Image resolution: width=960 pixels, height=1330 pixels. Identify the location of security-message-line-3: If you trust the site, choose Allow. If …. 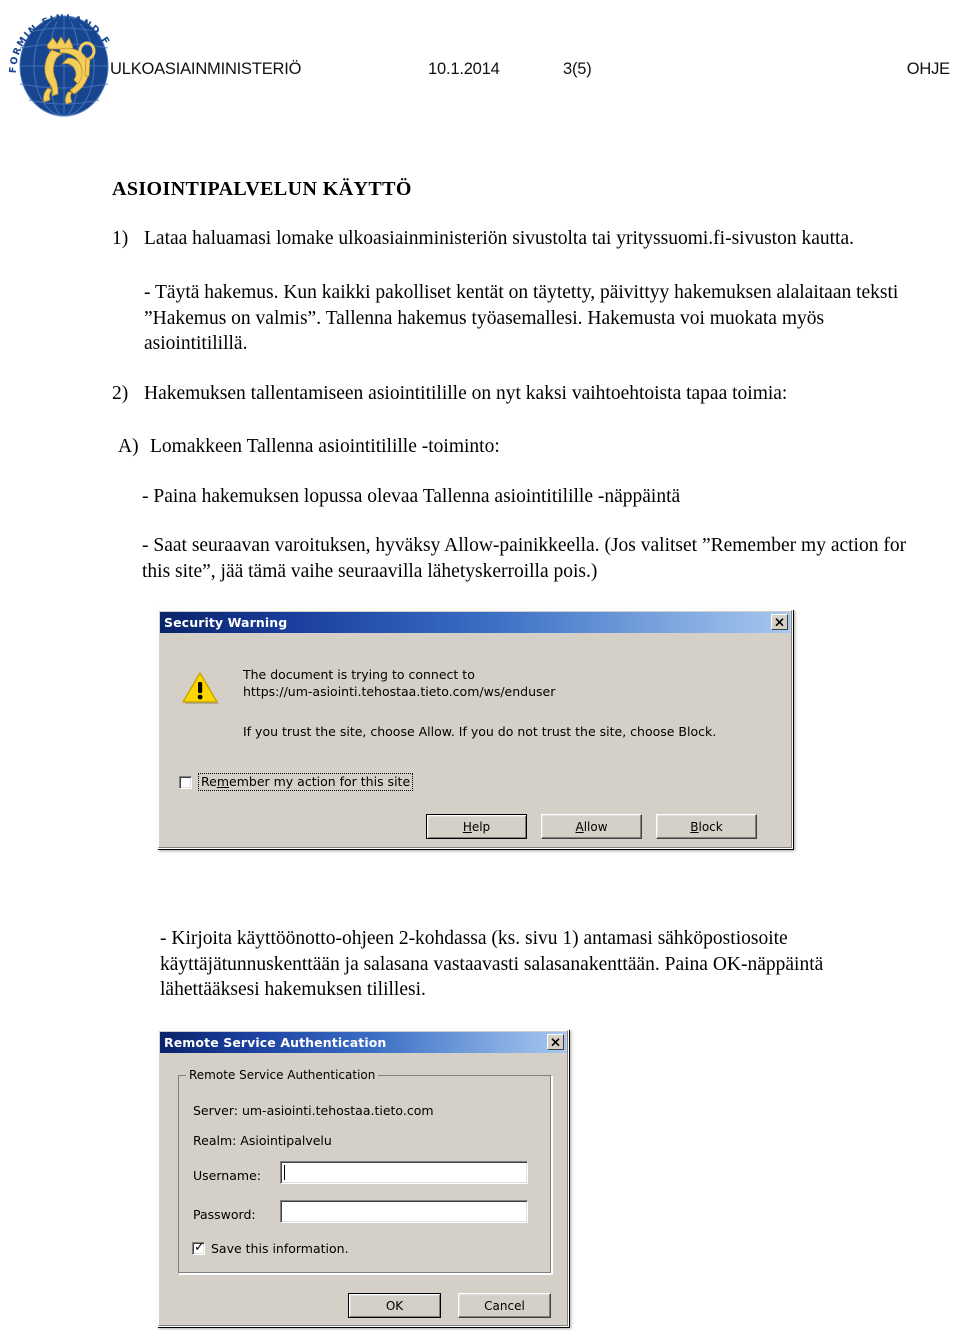
(480, 731).